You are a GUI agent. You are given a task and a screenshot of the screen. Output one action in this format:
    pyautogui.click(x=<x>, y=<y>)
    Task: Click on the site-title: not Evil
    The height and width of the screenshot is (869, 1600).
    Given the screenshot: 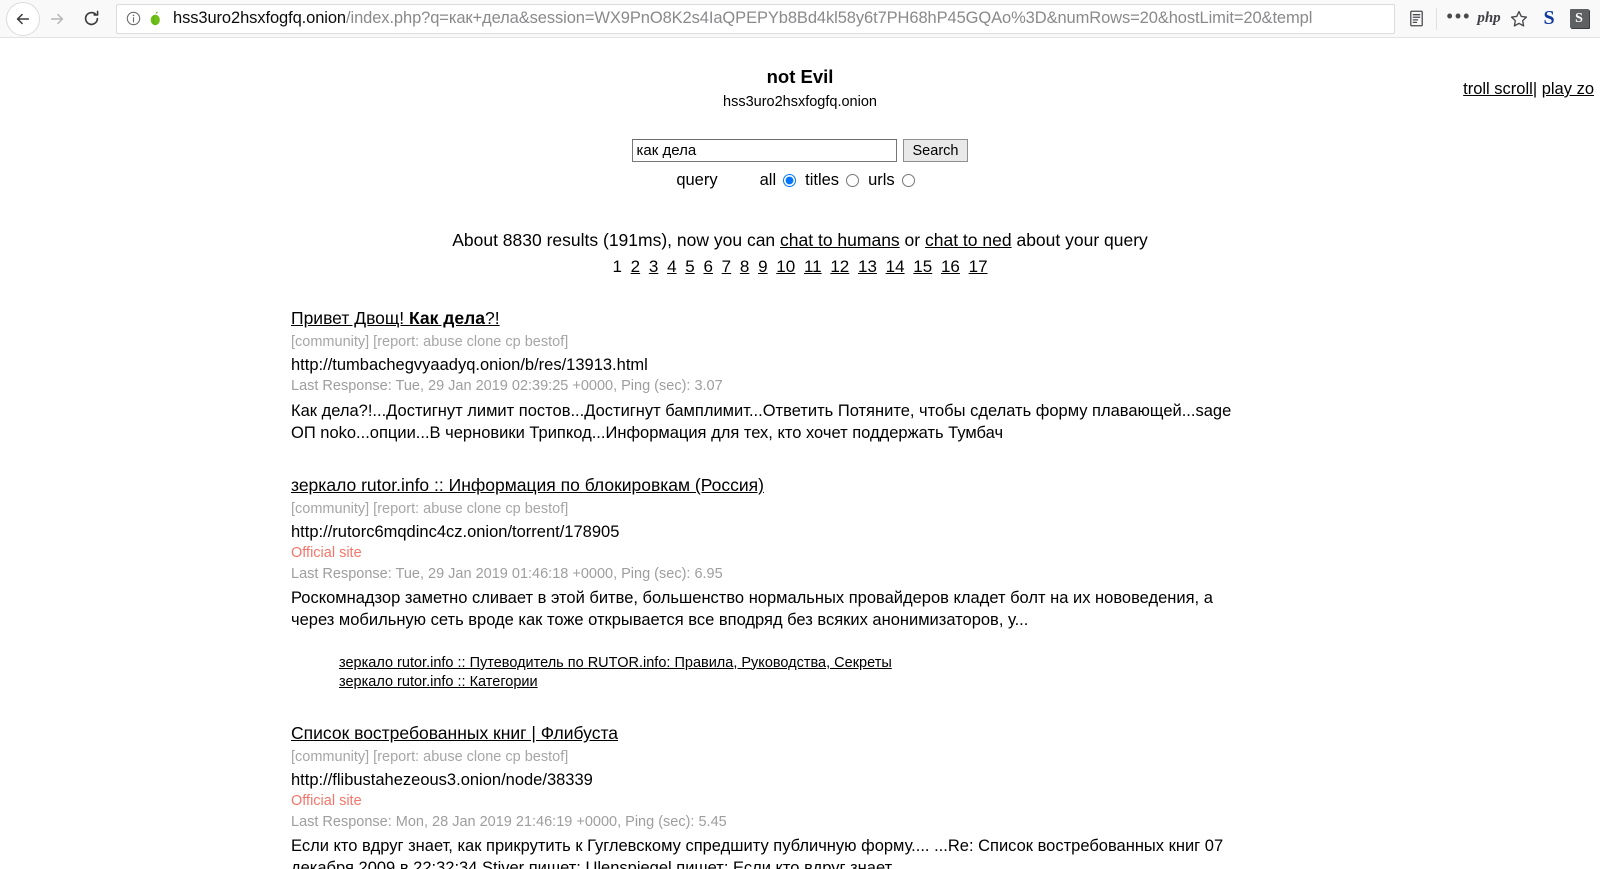 What is the action you would take?
    pyautogui.click(x=800, y=76)
    